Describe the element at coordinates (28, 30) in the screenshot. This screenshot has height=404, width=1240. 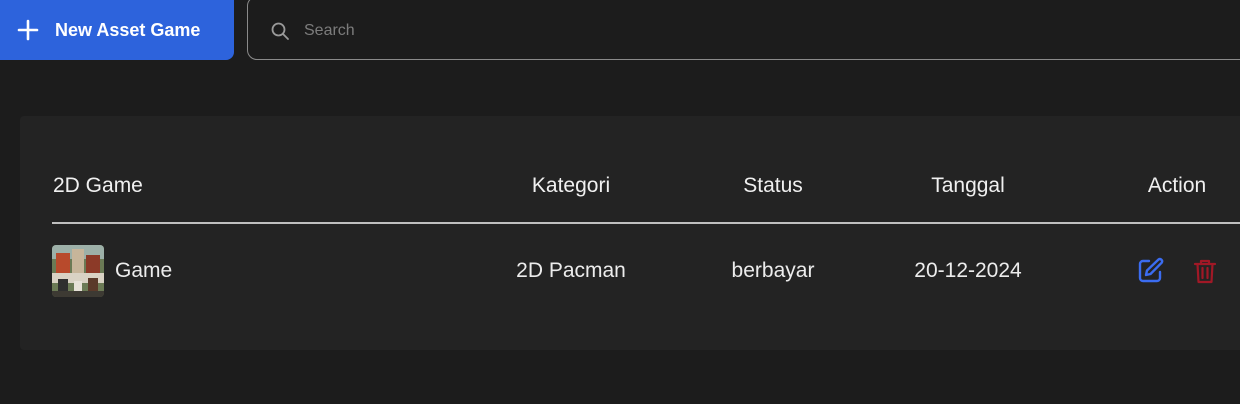
I see `plus-icon` at that location.